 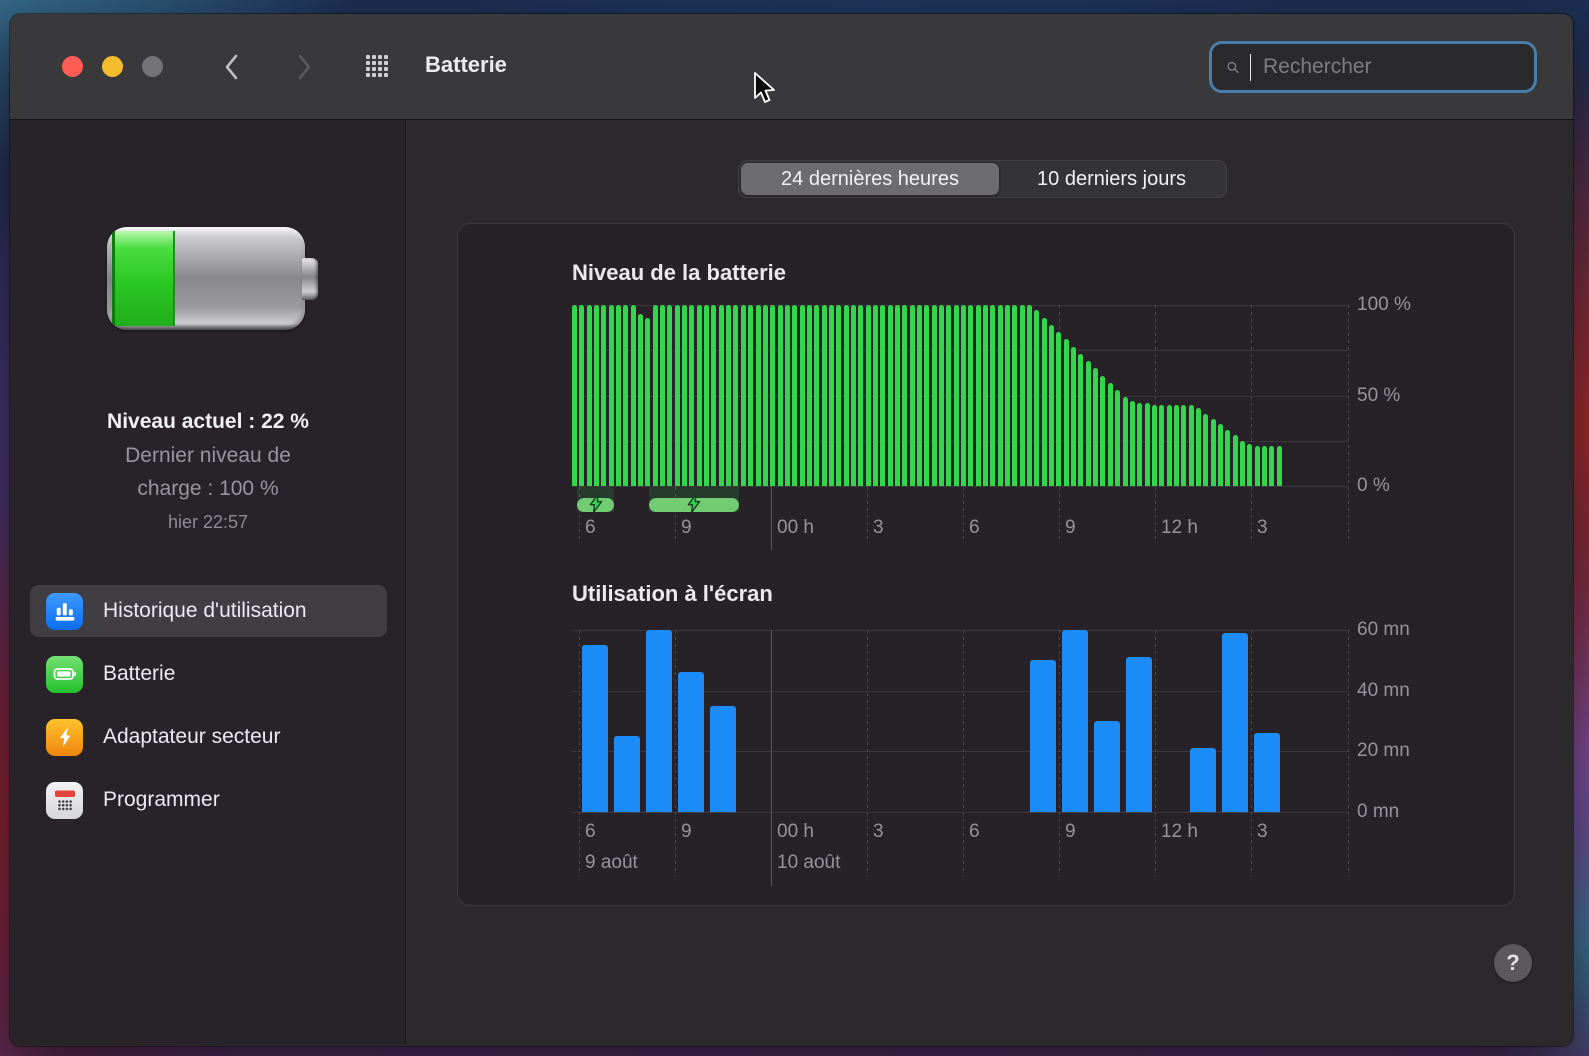 I want to click on sidebar-item-schedule: Programmer, so click(x=208, y=800).